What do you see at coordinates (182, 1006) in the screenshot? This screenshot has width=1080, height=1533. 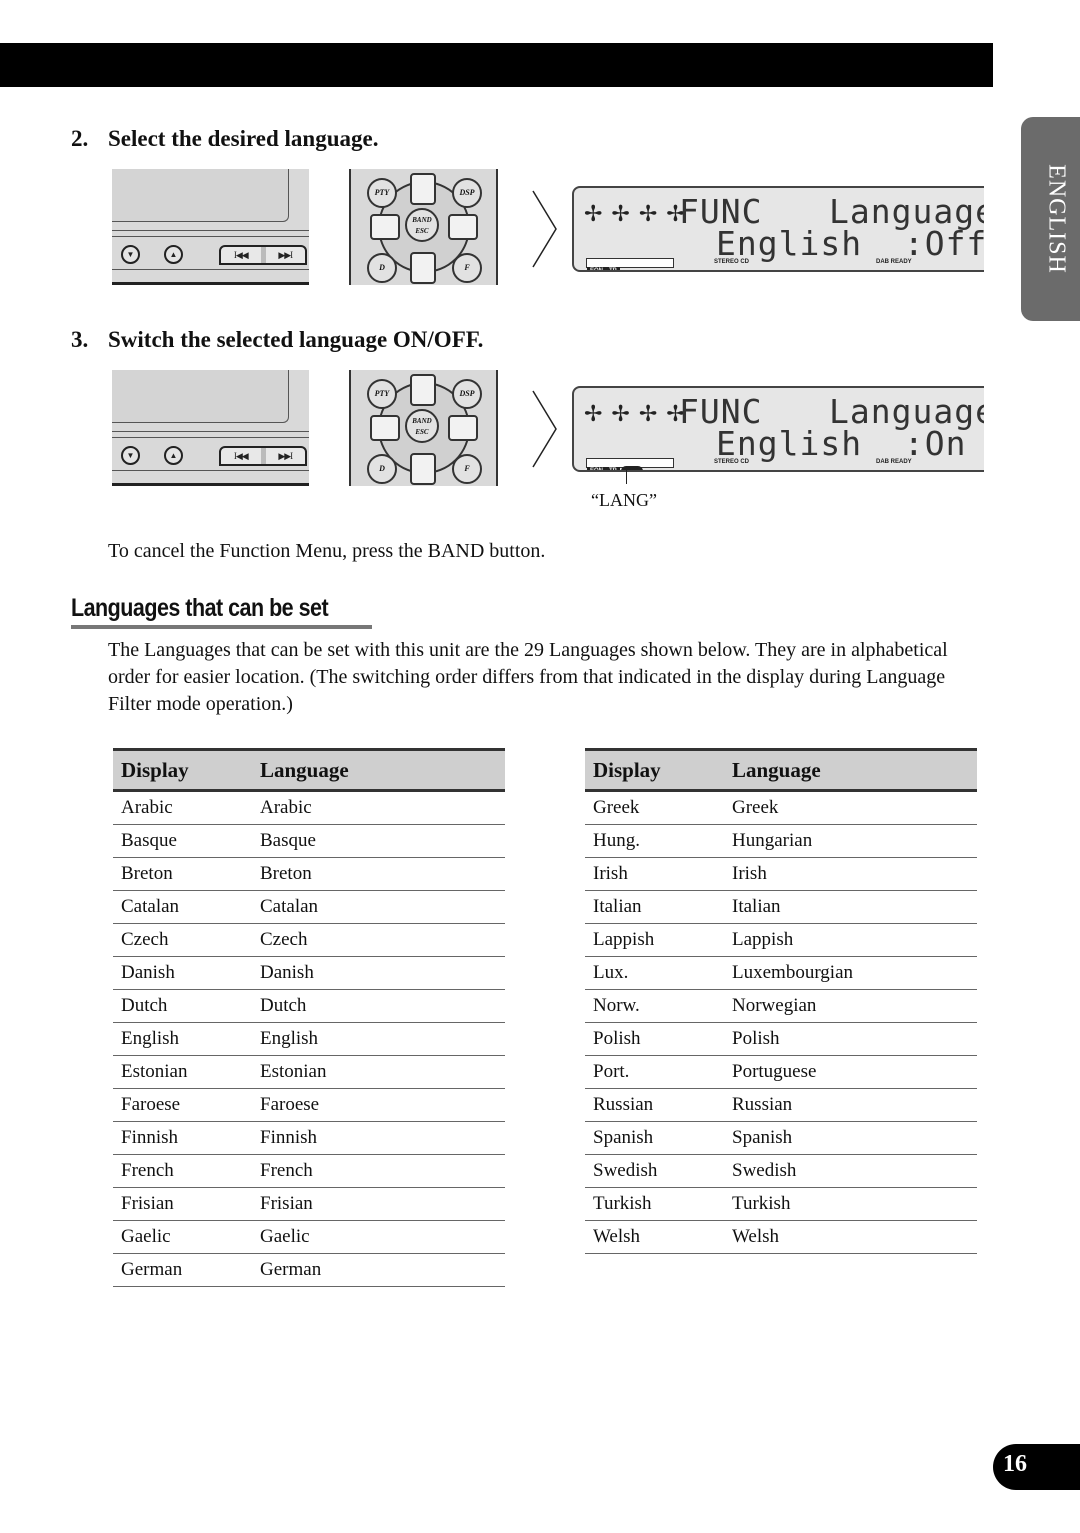 I see `display-cell: Dutch` at bounding box center [182, 1006].